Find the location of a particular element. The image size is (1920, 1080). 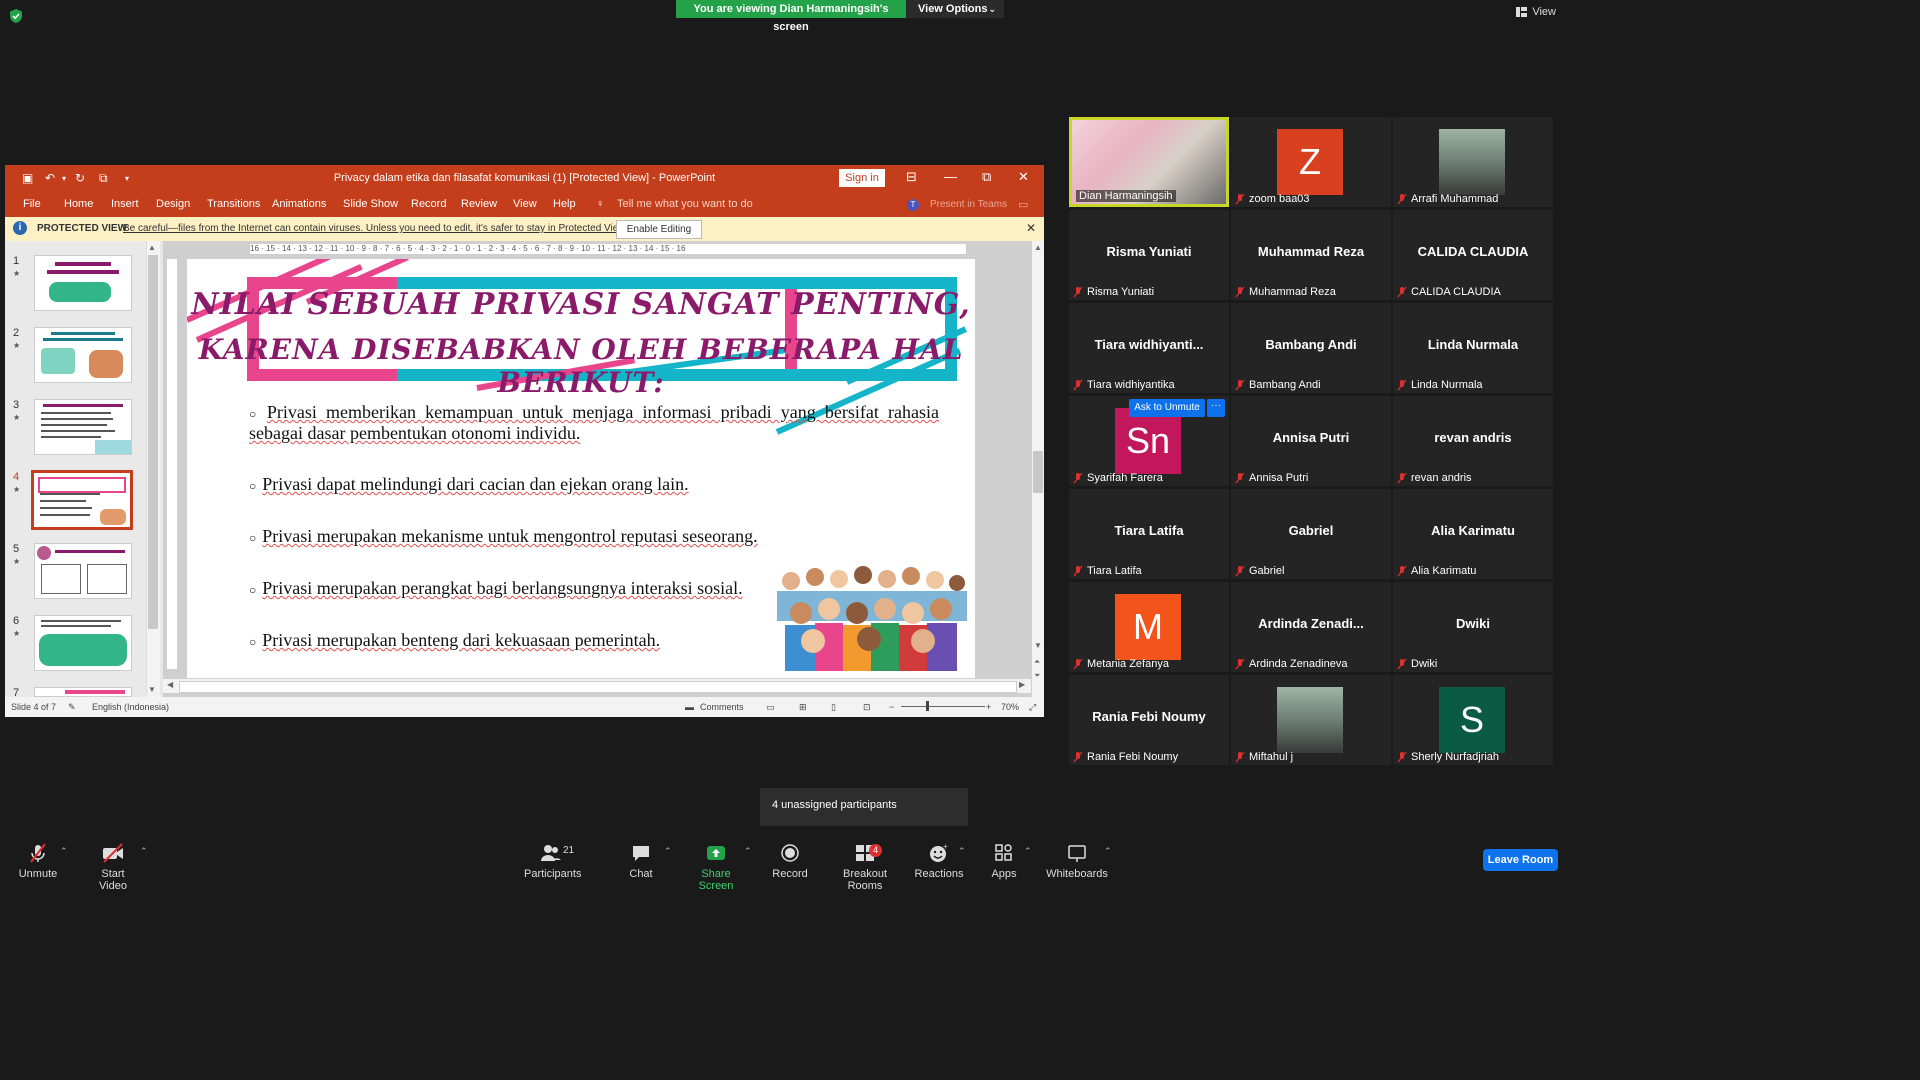

chat-options-caret-icon: ⌃ is located at coordinates (668, 851).